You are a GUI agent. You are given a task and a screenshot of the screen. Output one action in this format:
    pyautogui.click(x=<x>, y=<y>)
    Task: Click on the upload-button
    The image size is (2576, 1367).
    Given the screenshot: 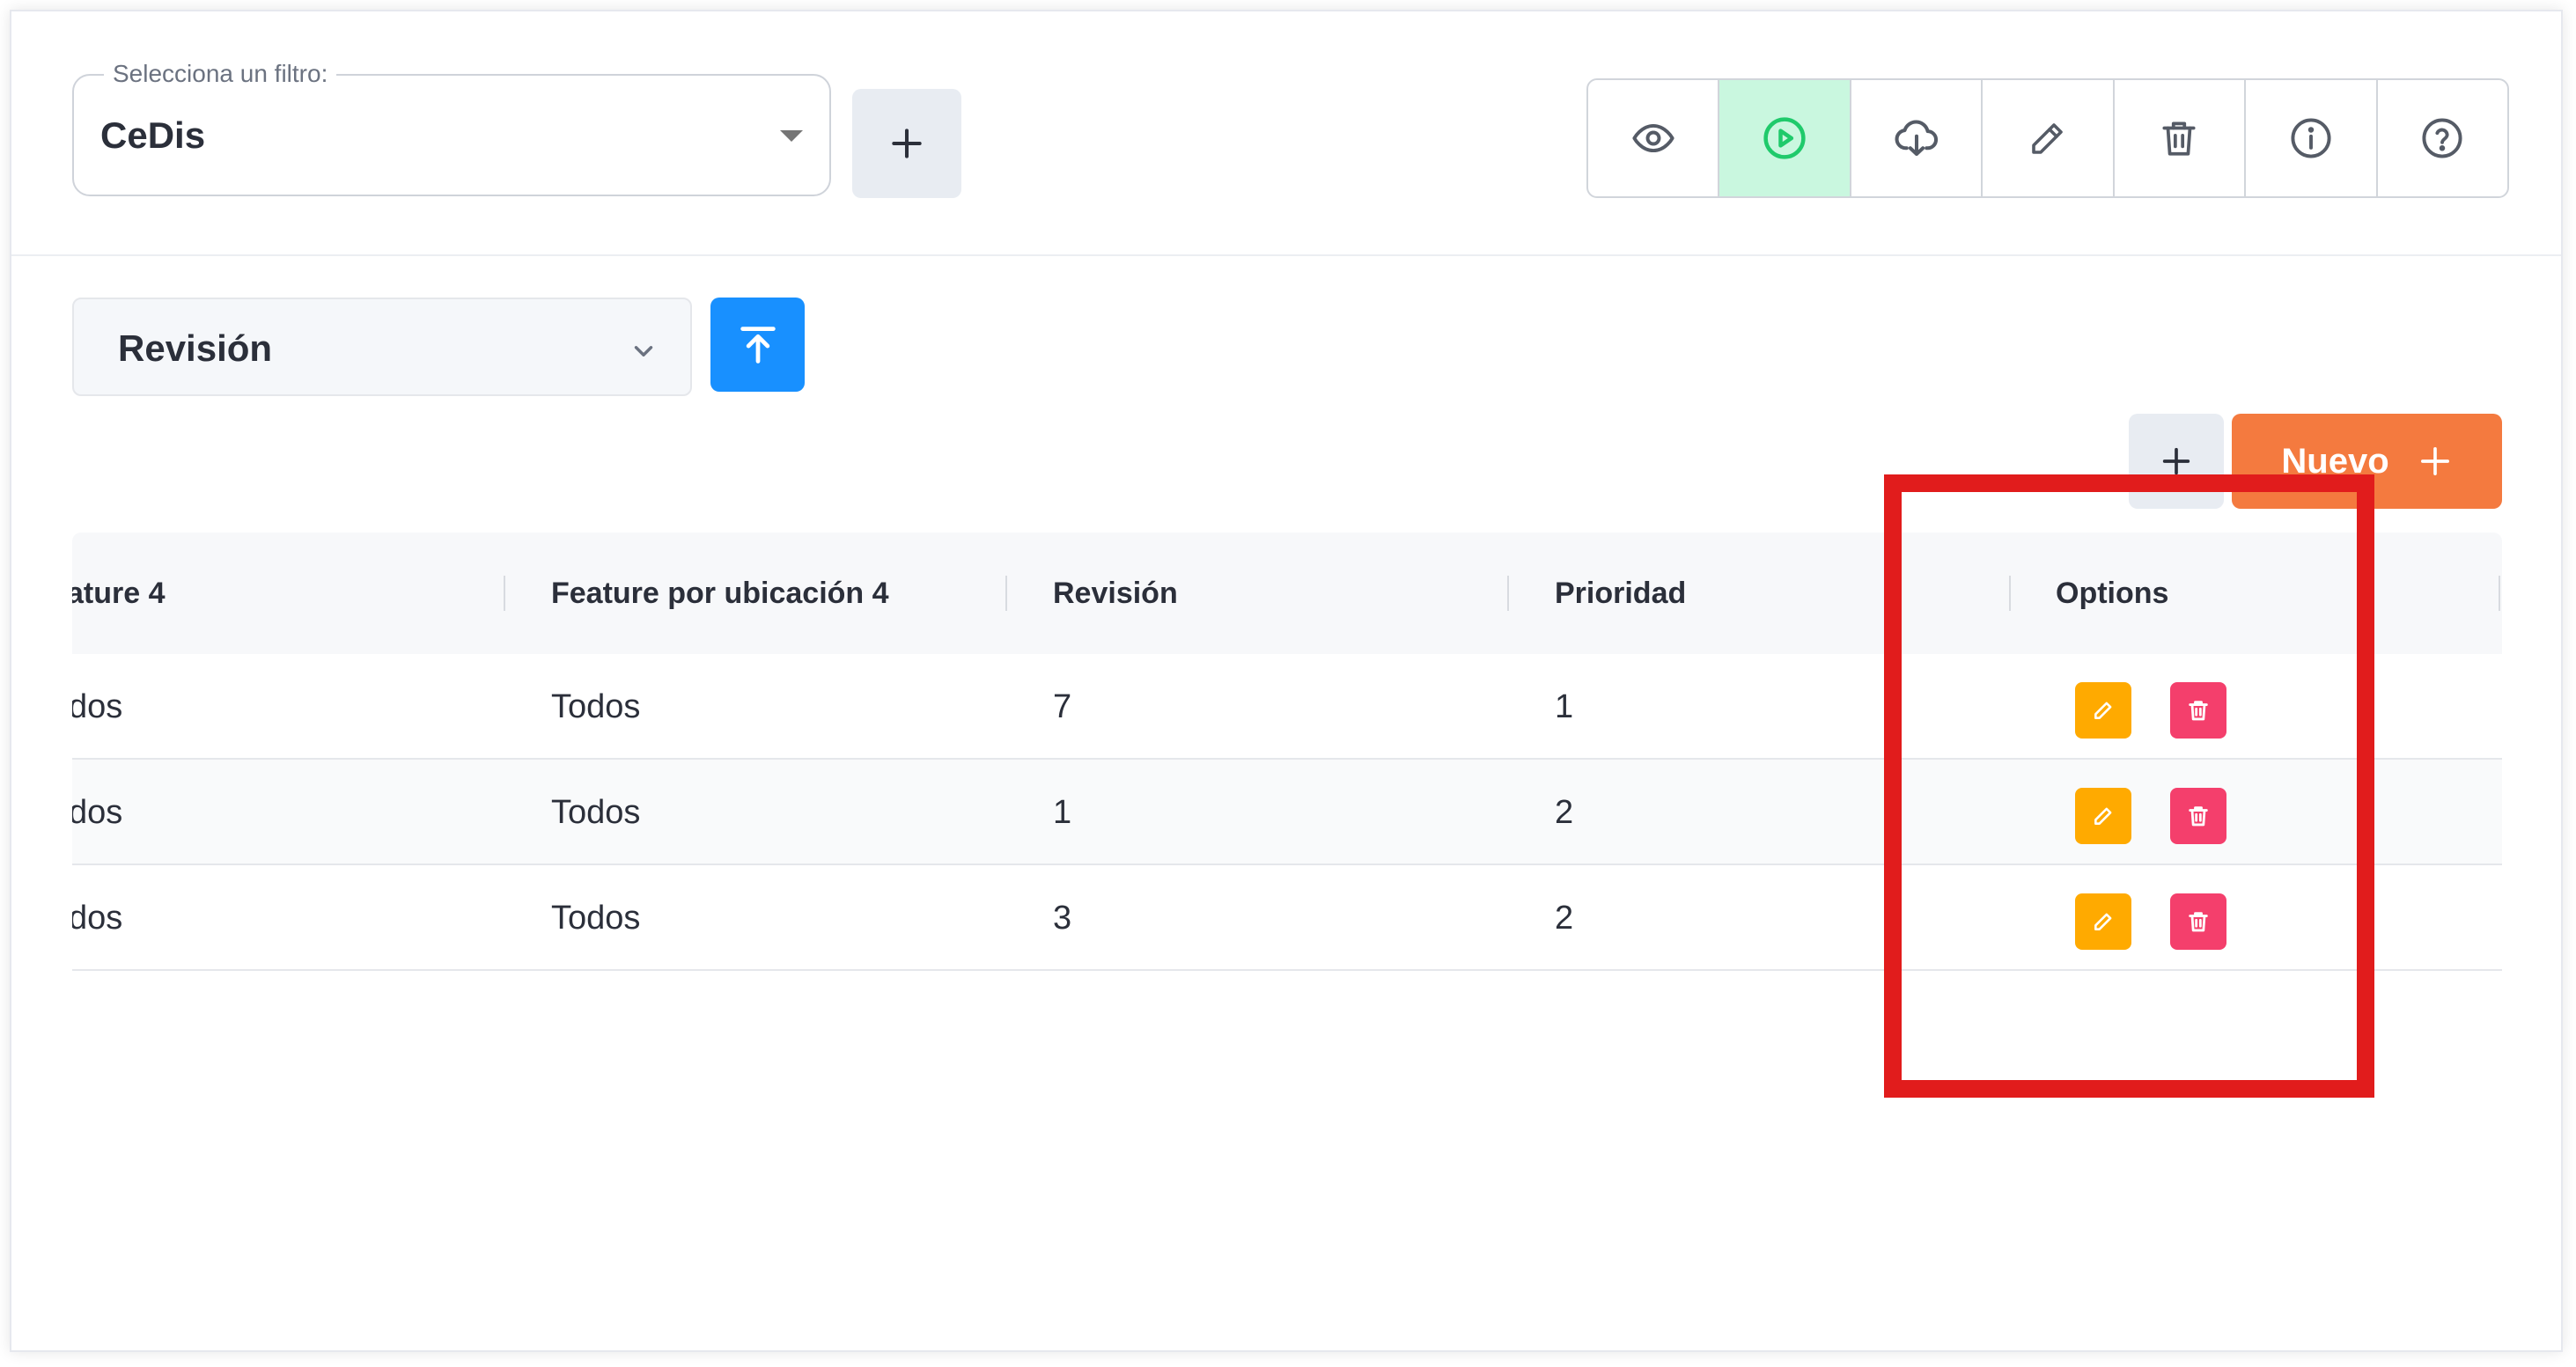 What is the action you would take?
    pyautogui.click(x=758, y=345)
    